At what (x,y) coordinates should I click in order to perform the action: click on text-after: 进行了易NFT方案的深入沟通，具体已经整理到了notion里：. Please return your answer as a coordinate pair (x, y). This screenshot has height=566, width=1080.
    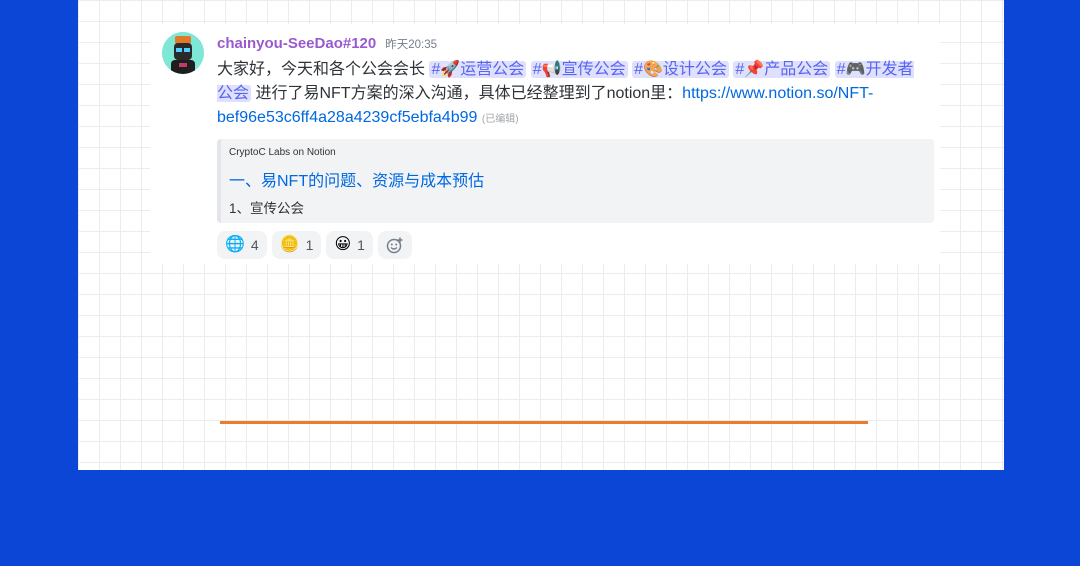
    Looking at the image, I should click on (469, 93).